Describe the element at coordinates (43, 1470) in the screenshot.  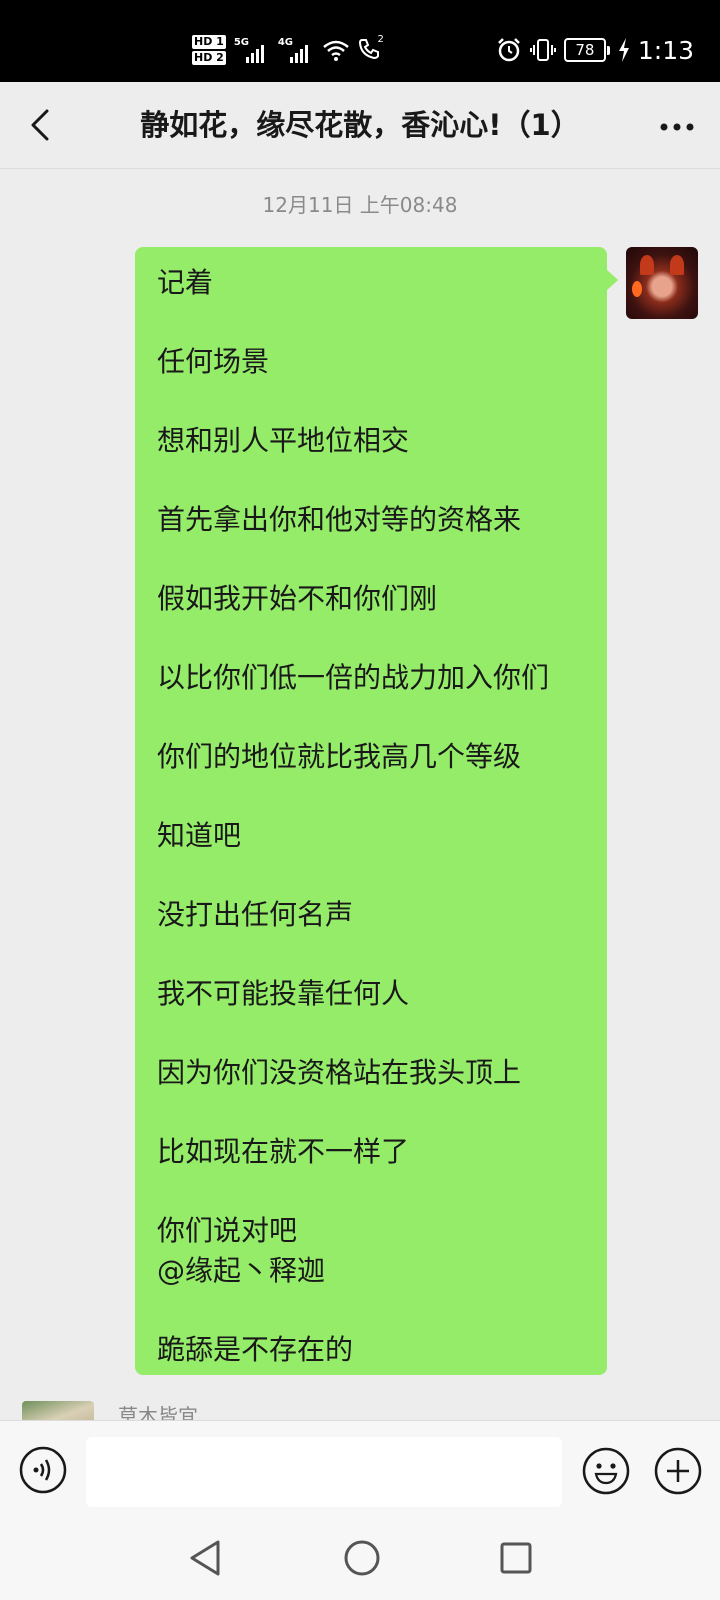
I see `voice-icon` at that location.